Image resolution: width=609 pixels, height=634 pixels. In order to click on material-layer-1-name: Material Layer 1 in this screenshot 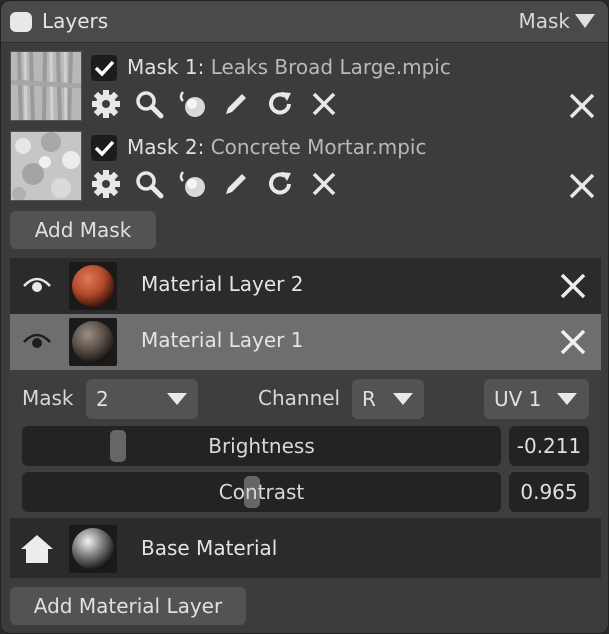, I will do `click(222, 340)`.